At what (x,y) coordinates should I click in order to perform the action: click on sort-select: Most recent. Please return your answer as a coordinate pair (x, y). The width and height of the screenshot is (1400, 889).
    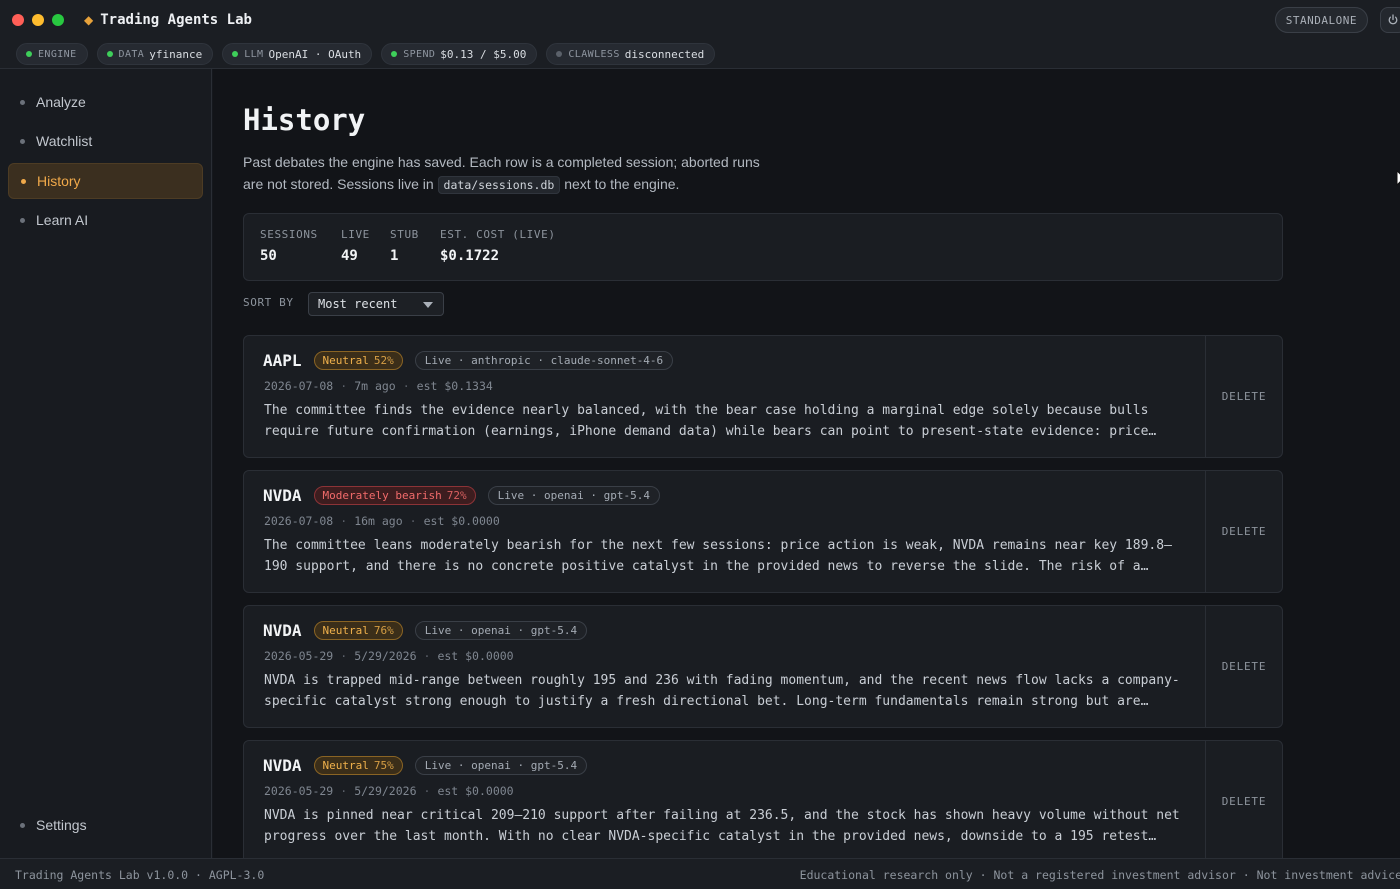
    Looking at the image, I should click on (376, 304).